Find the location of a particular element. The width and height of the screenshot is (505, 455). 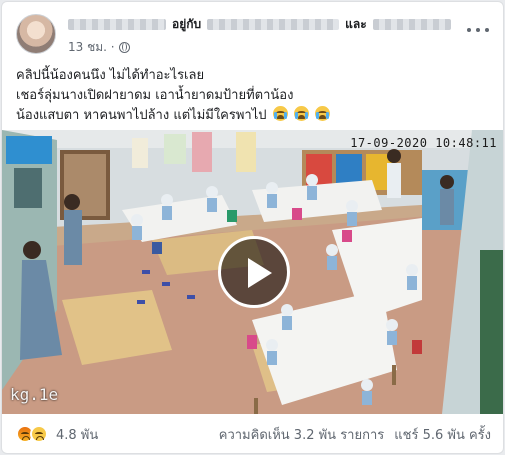

comments-count-link: ความคิดเห็น 3.2 พัน รายการ is located at coordinates (301, 434).